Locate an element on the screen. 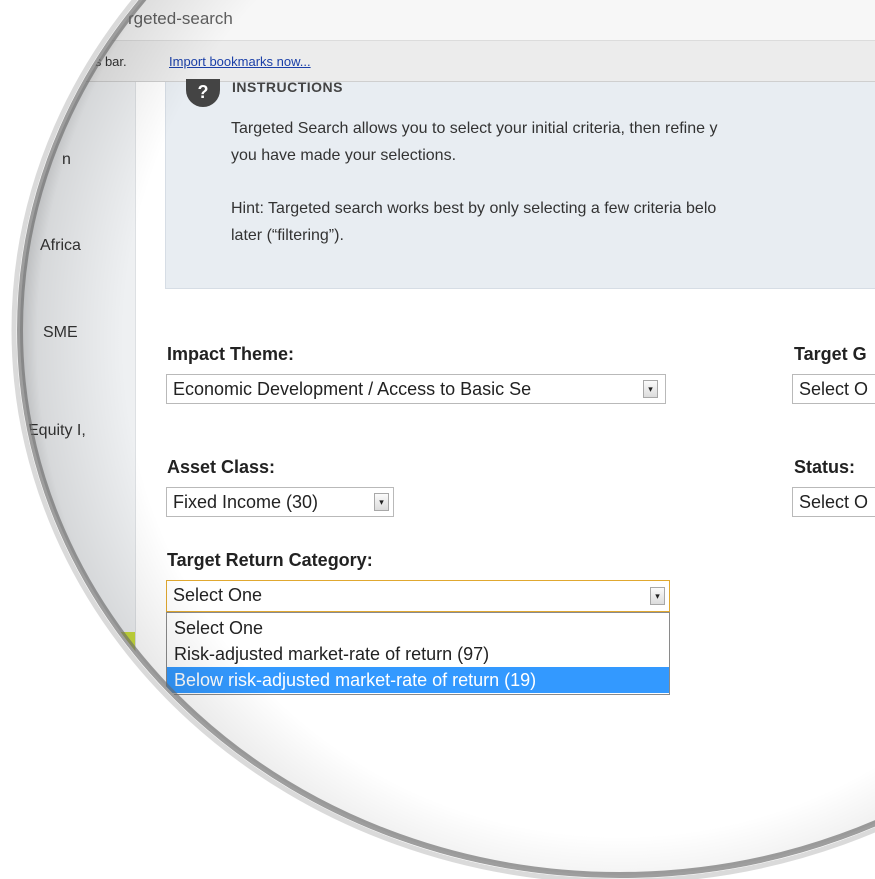  left-sidebar is located at coordinates (68, 480).